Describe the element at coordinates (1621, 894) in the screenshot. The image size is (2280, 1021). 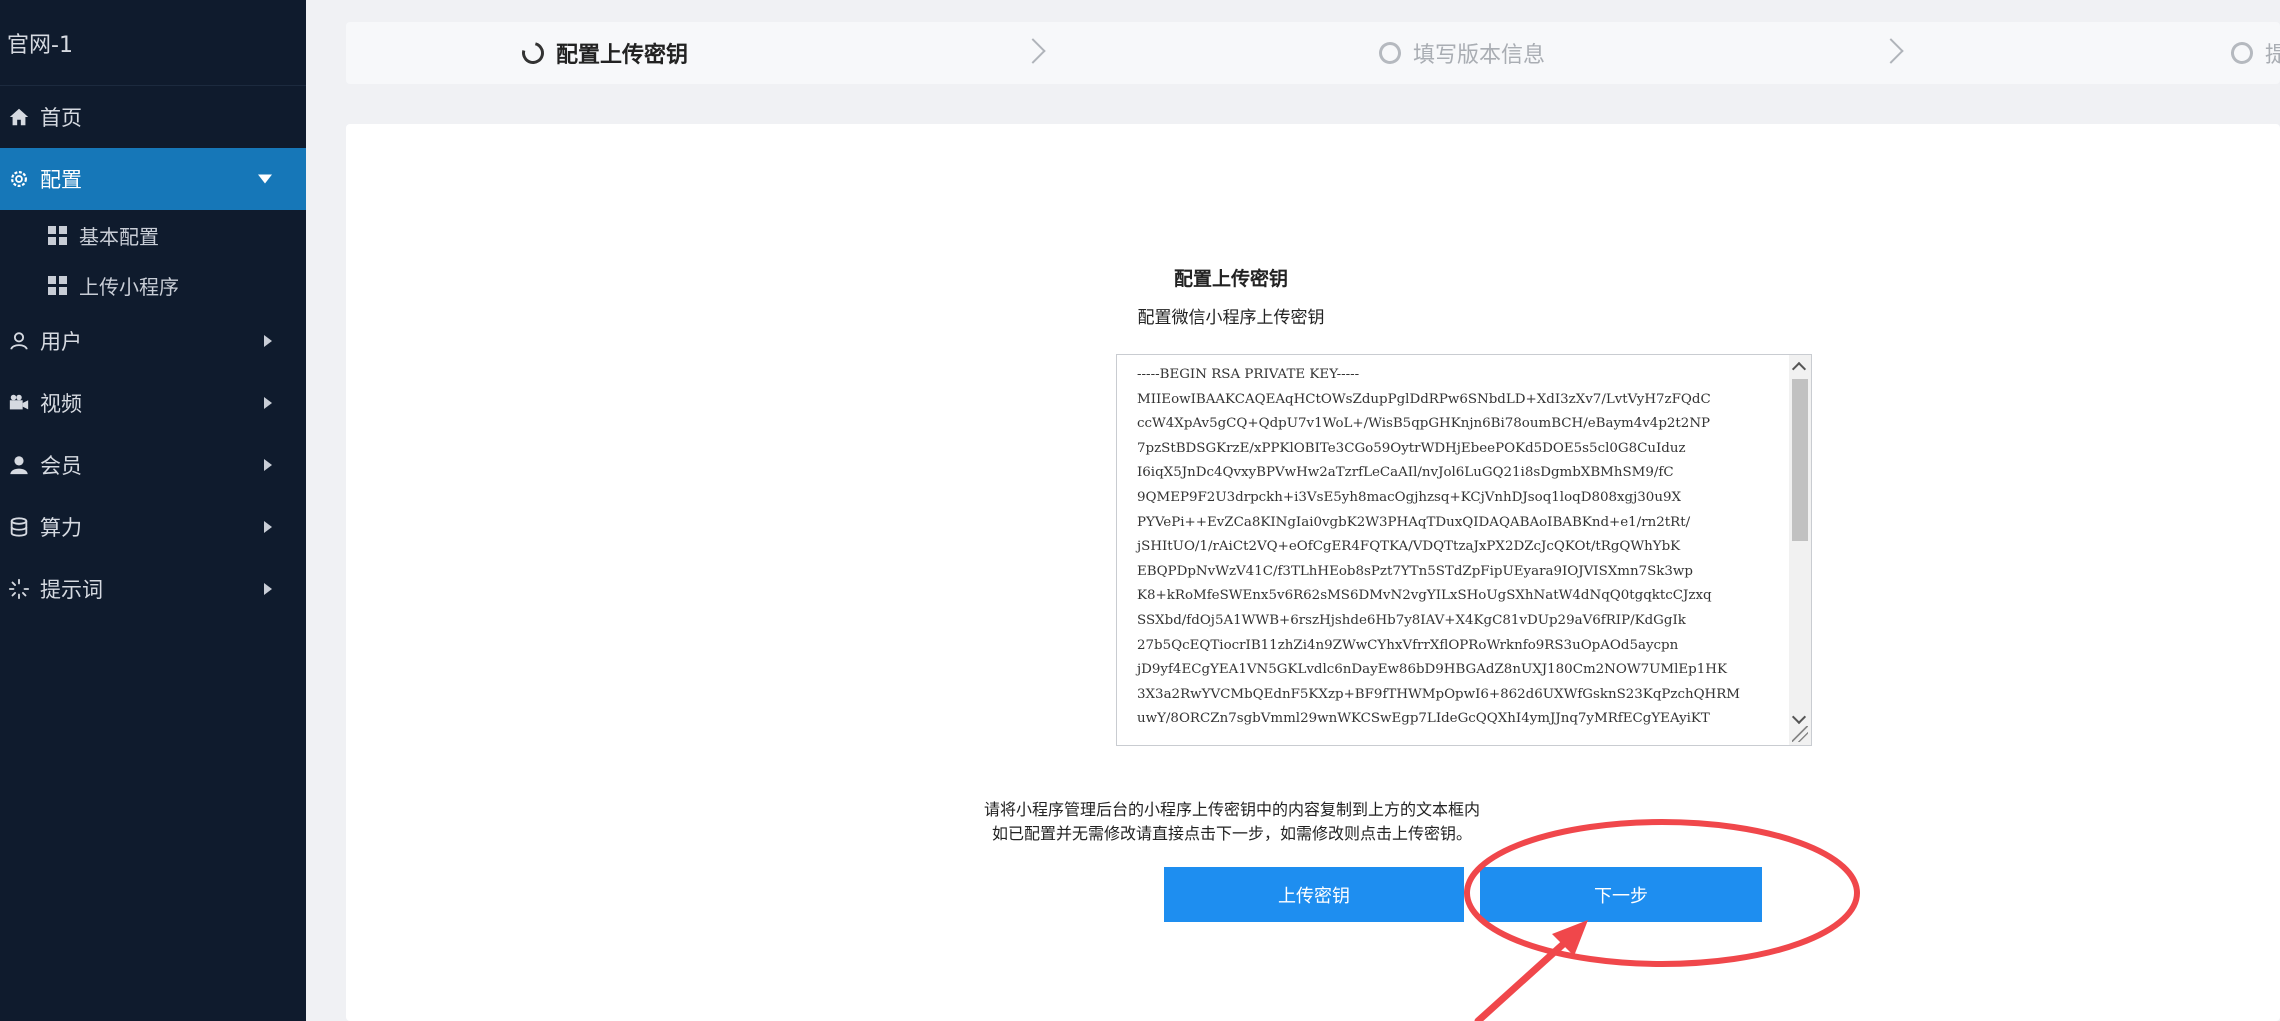
I see `next-step-button: 下一步` at that location.